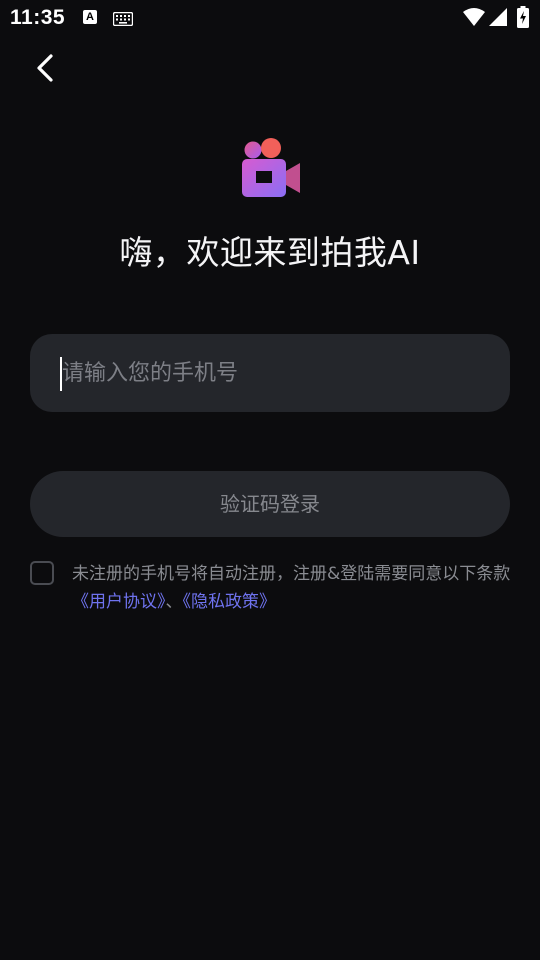 This screenshot has height=960, width=540. I want to click on phone-field, so click(270, 373).